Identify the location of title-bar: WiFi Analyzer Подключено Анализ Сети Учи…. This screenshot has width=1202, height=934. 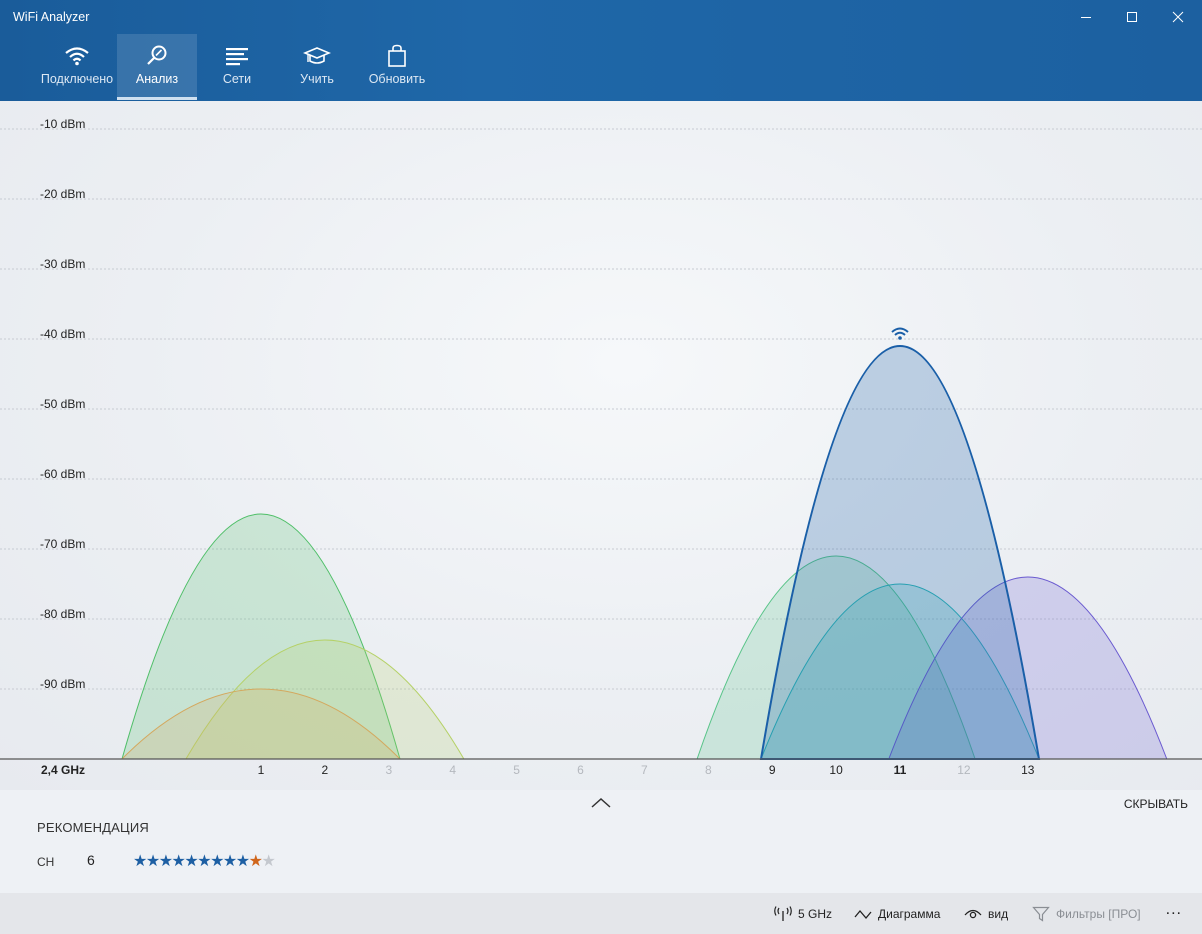
(601, 50).